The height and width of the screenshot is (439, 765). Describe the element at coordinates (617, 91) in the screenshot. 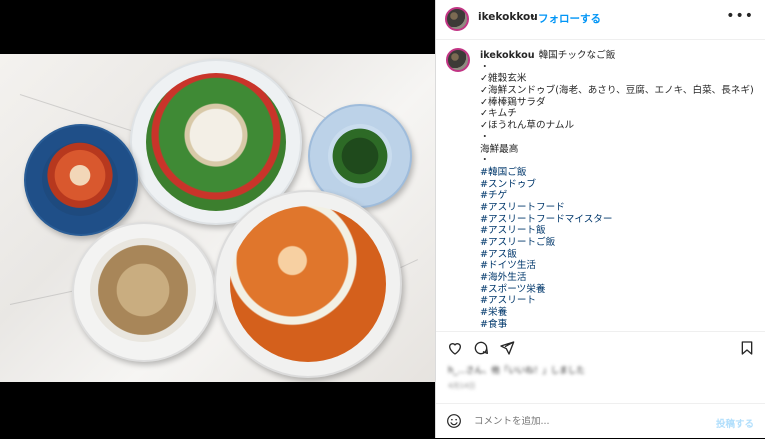

I see `caption-line: ✓海鮮スンドゥブ(海老、あさり、豆腐、エノキ、白菜、長ネギ)` at that location.